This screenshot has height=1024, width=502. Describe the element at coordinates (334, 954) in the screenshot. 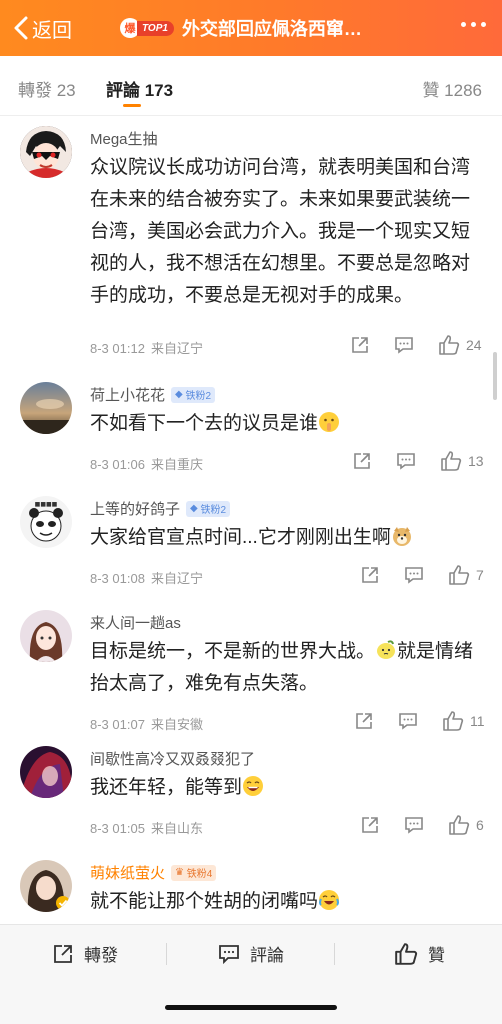

I see `divider` at that location.